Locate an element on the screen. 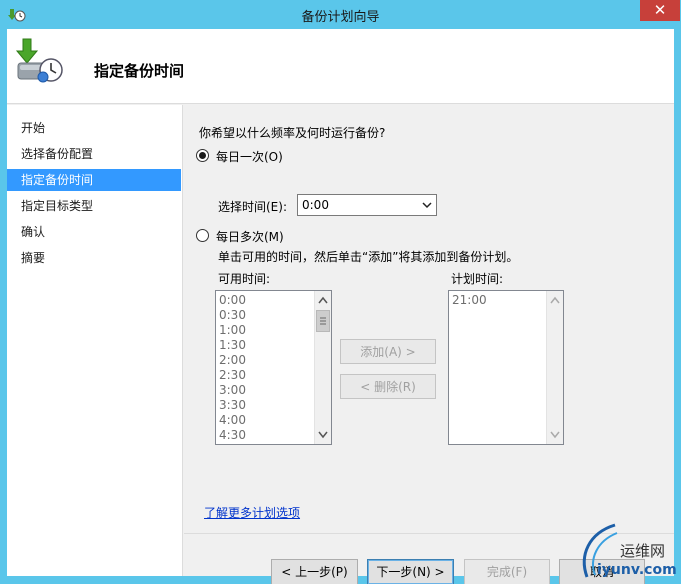 Image resolution: width=681 pixels, height=584 pixels. step-start: 开始 is located at coordinates (94, 128).